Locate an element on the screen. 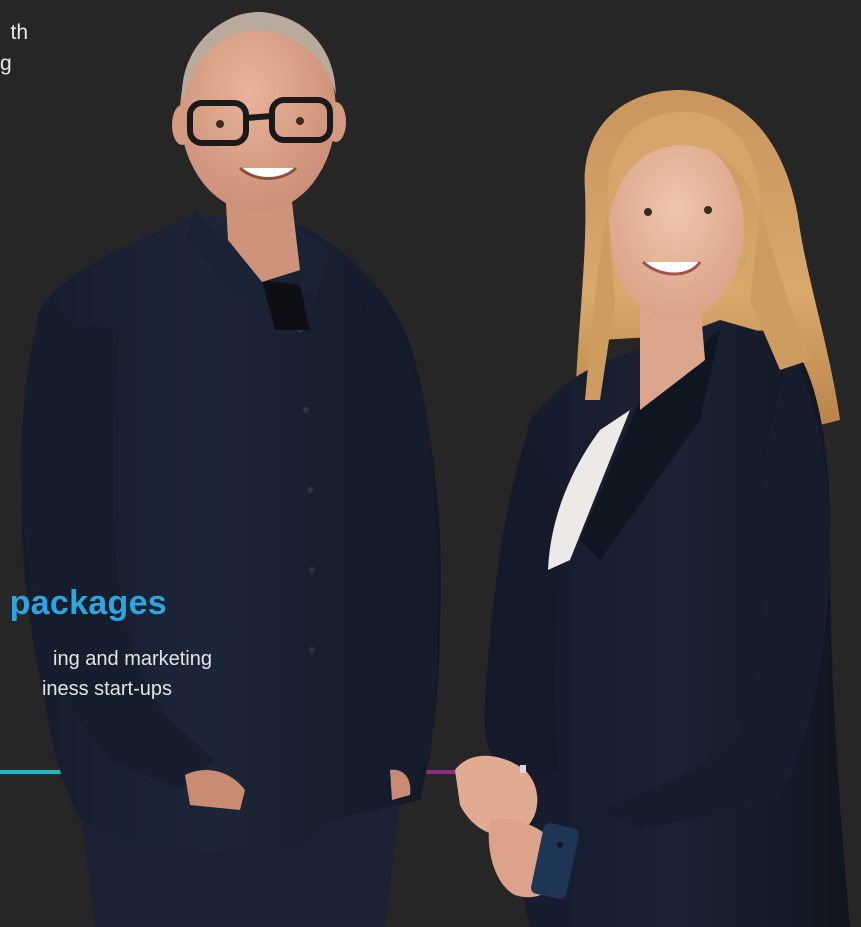  packages-heading-text: packages is located at coordinates (88, 603).